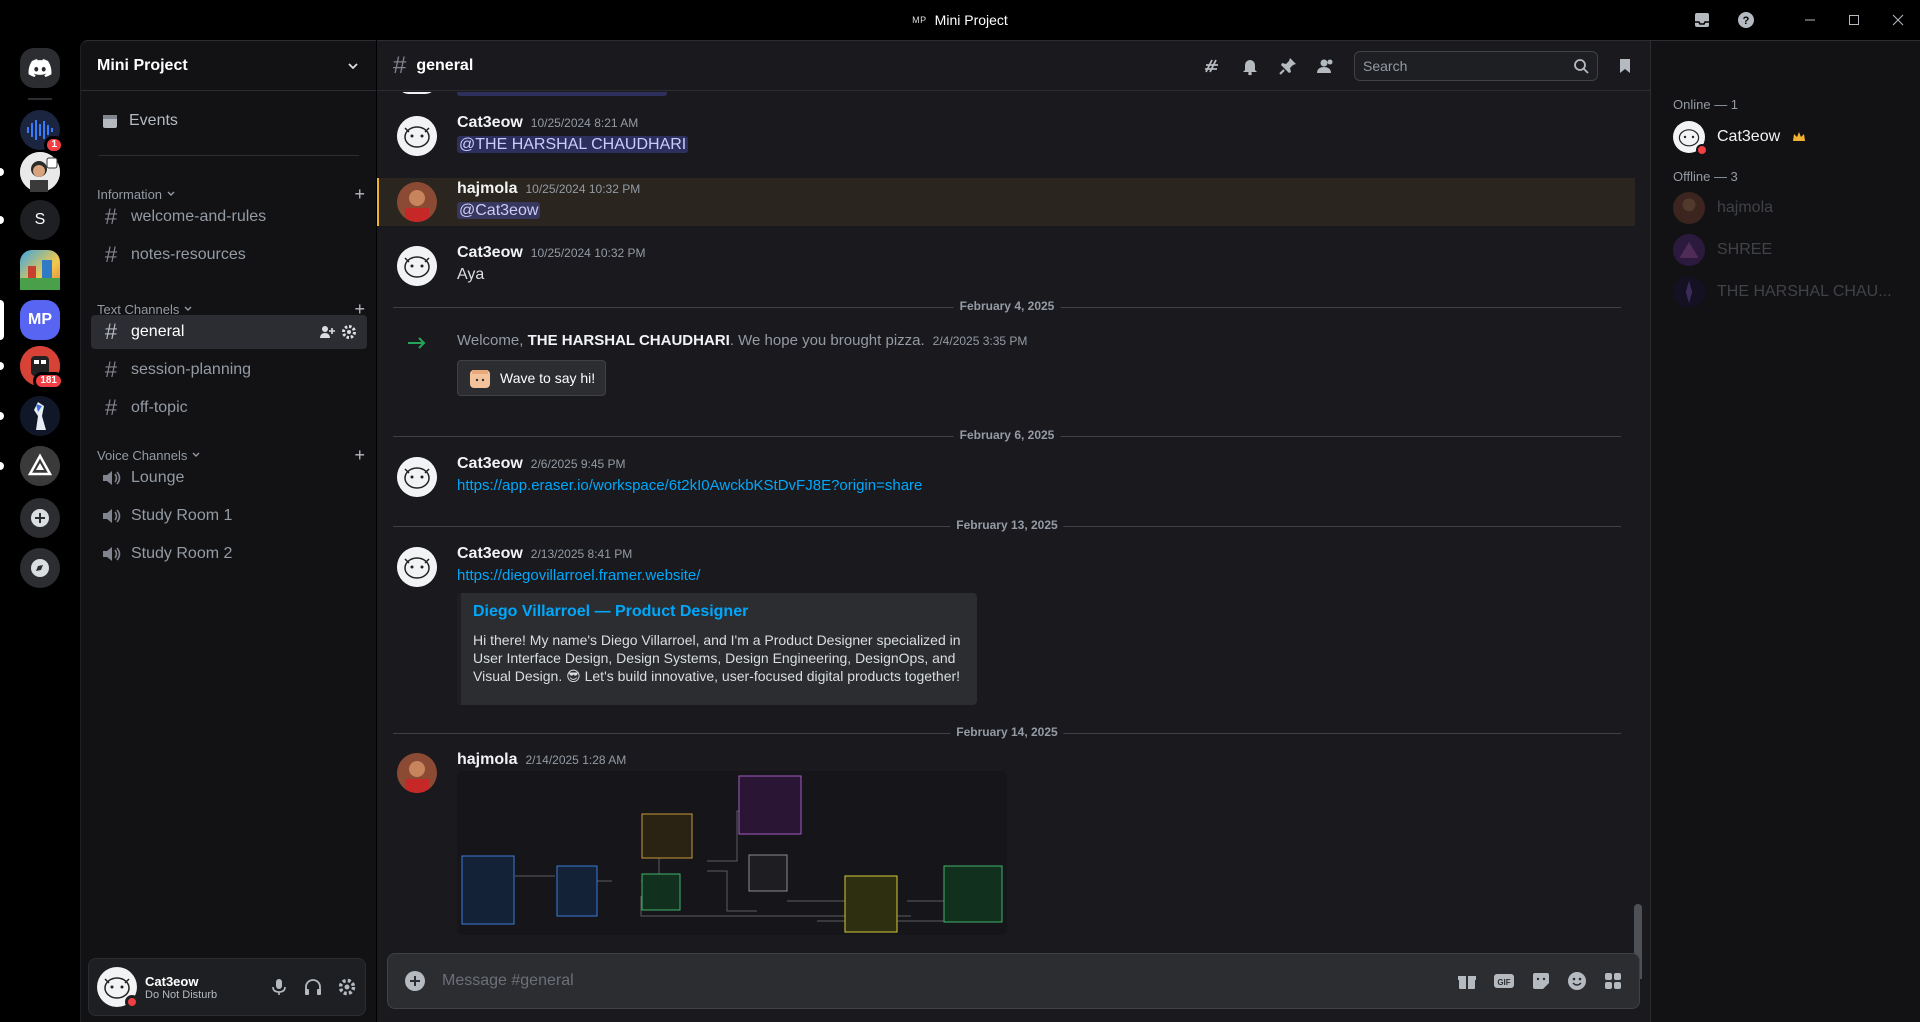  What do you see at coordinates (1577, 981) in the screenshot?
I see `emoji-icon` at bounding box center [1577, 981].